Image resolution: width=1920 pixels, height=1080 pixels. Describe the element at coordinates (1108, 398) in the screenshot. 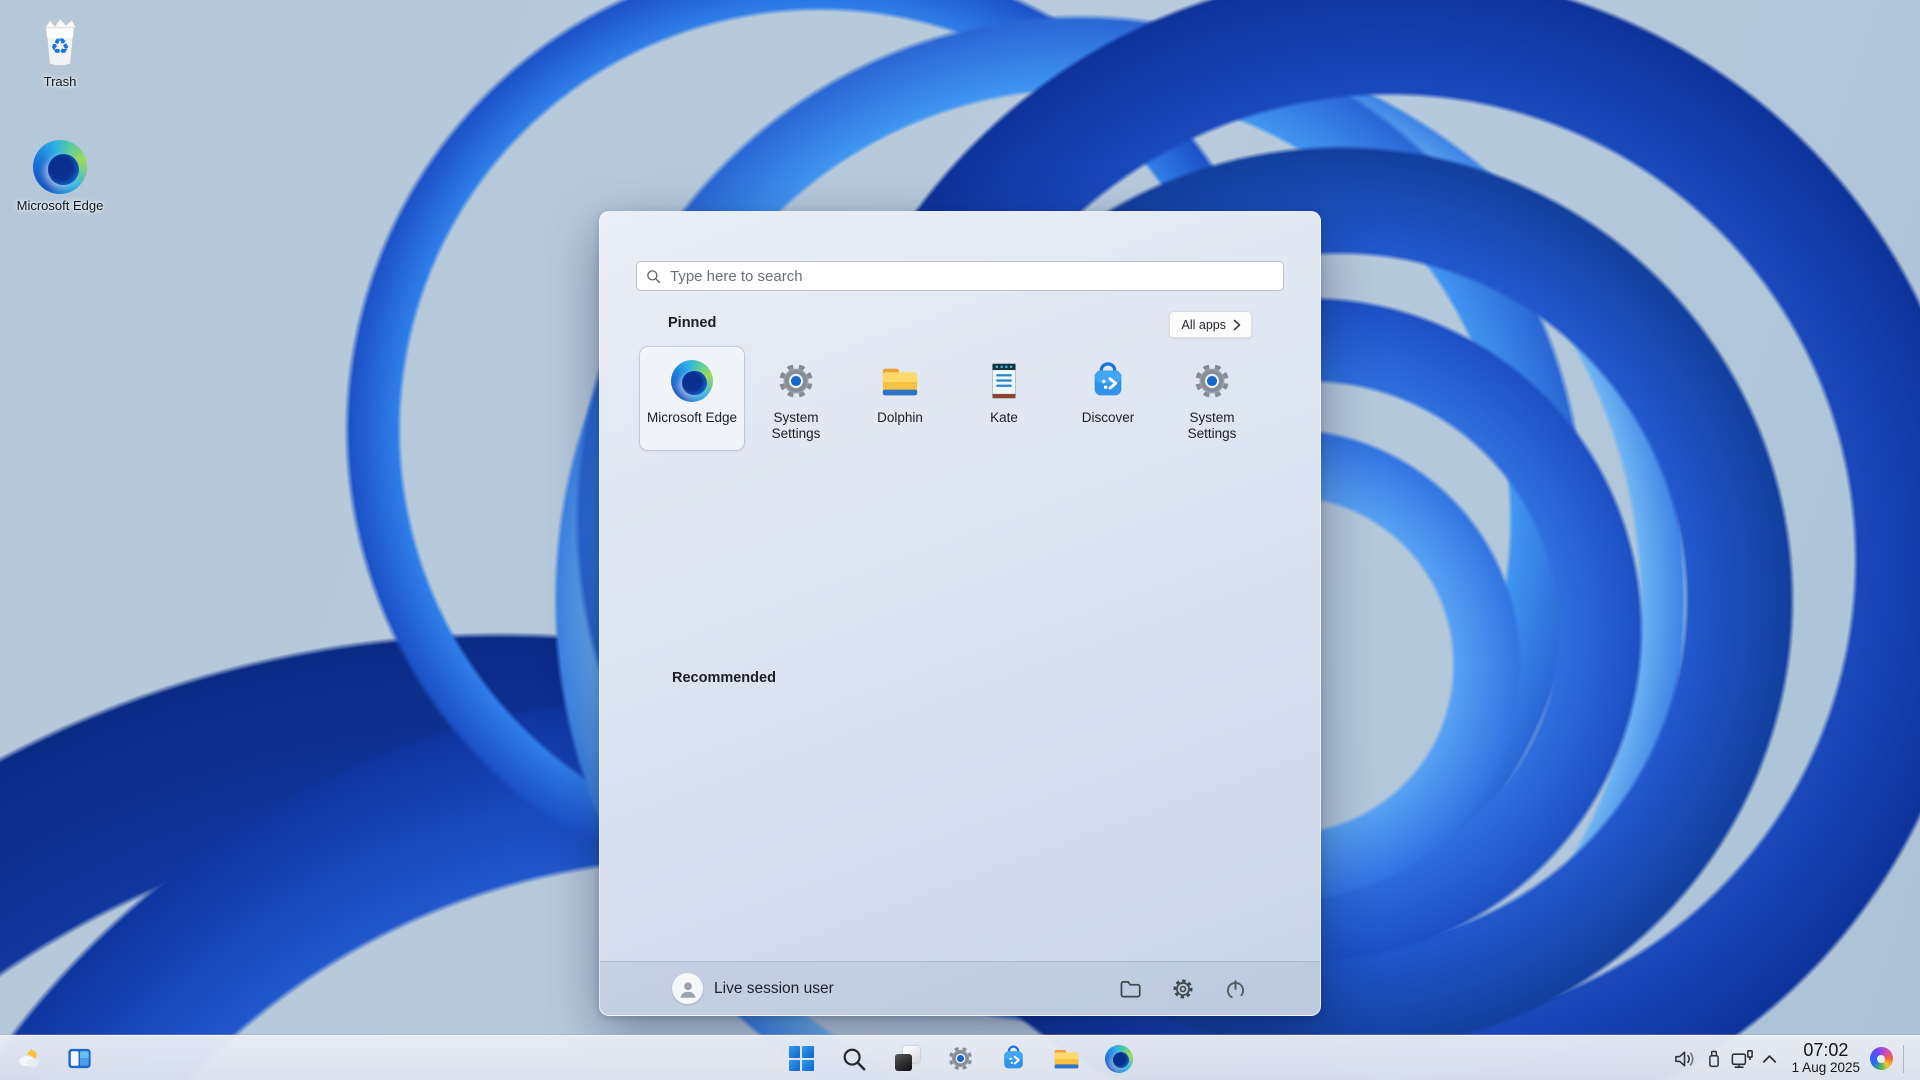

I see `pinned-app-discover: Discover` at that location.